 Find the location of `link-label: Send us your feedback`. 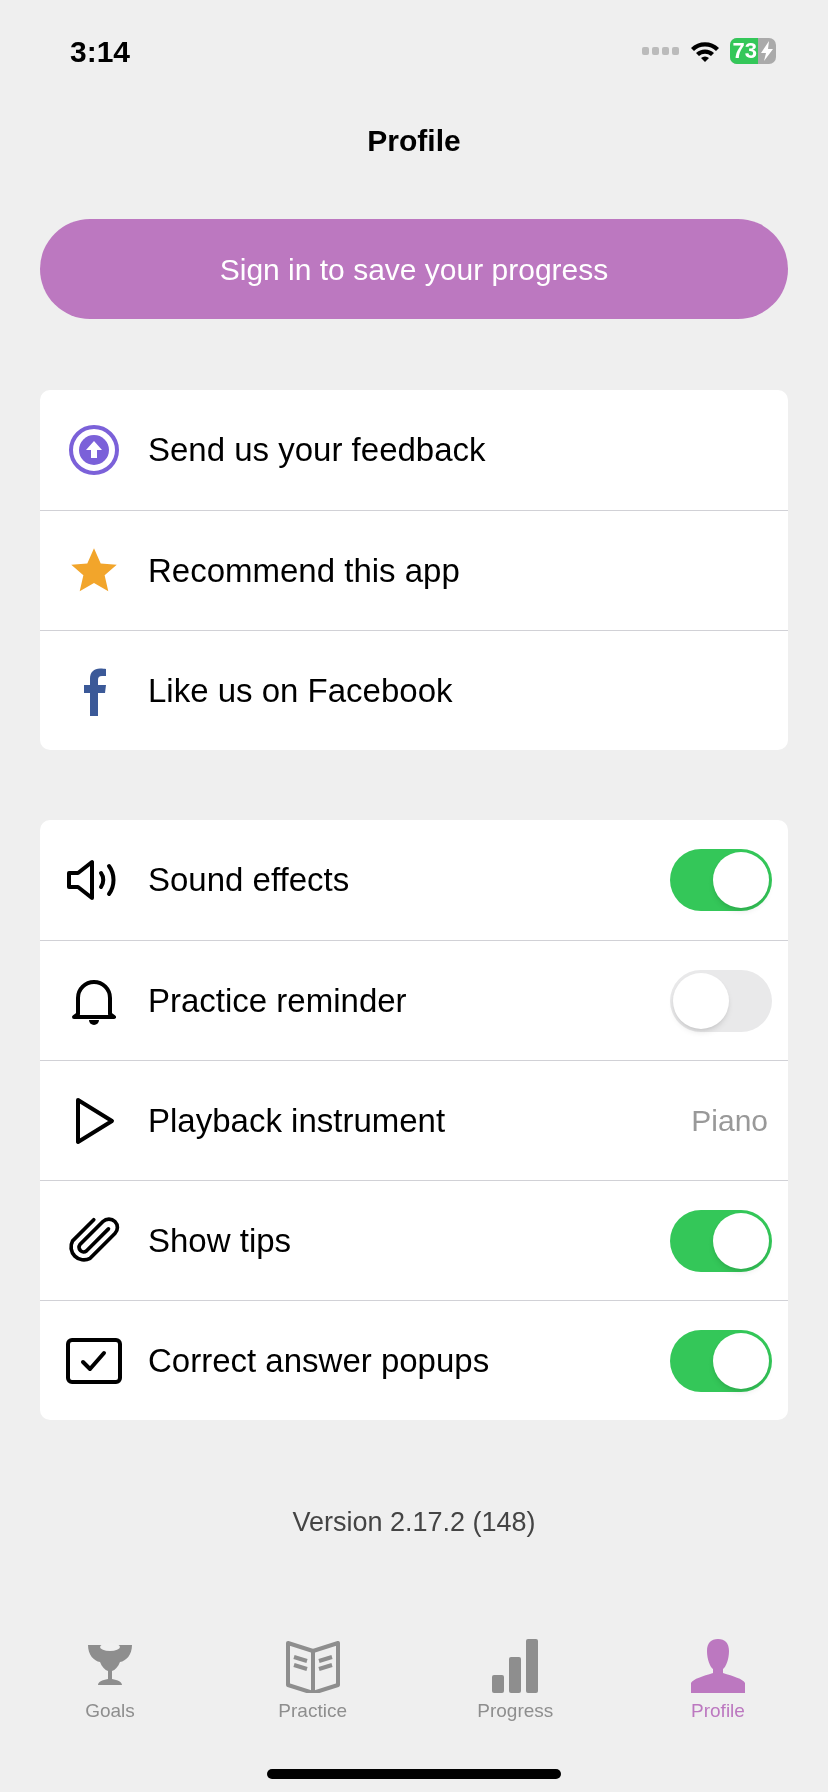

link-label: Send us your feedback is located at coordinates (317, 450).